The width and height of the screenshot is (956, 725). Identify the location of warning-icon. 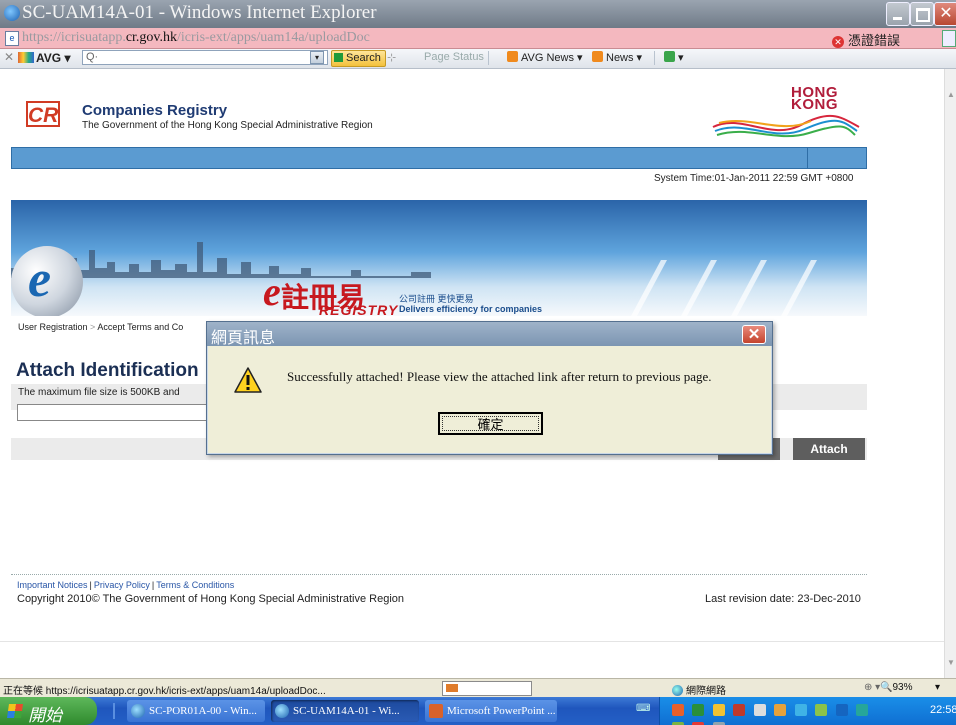
(248, 380).